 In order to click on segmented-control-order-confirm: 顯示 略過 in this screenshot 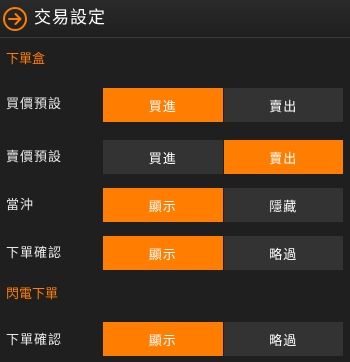, I will do `click(223, 253)`.